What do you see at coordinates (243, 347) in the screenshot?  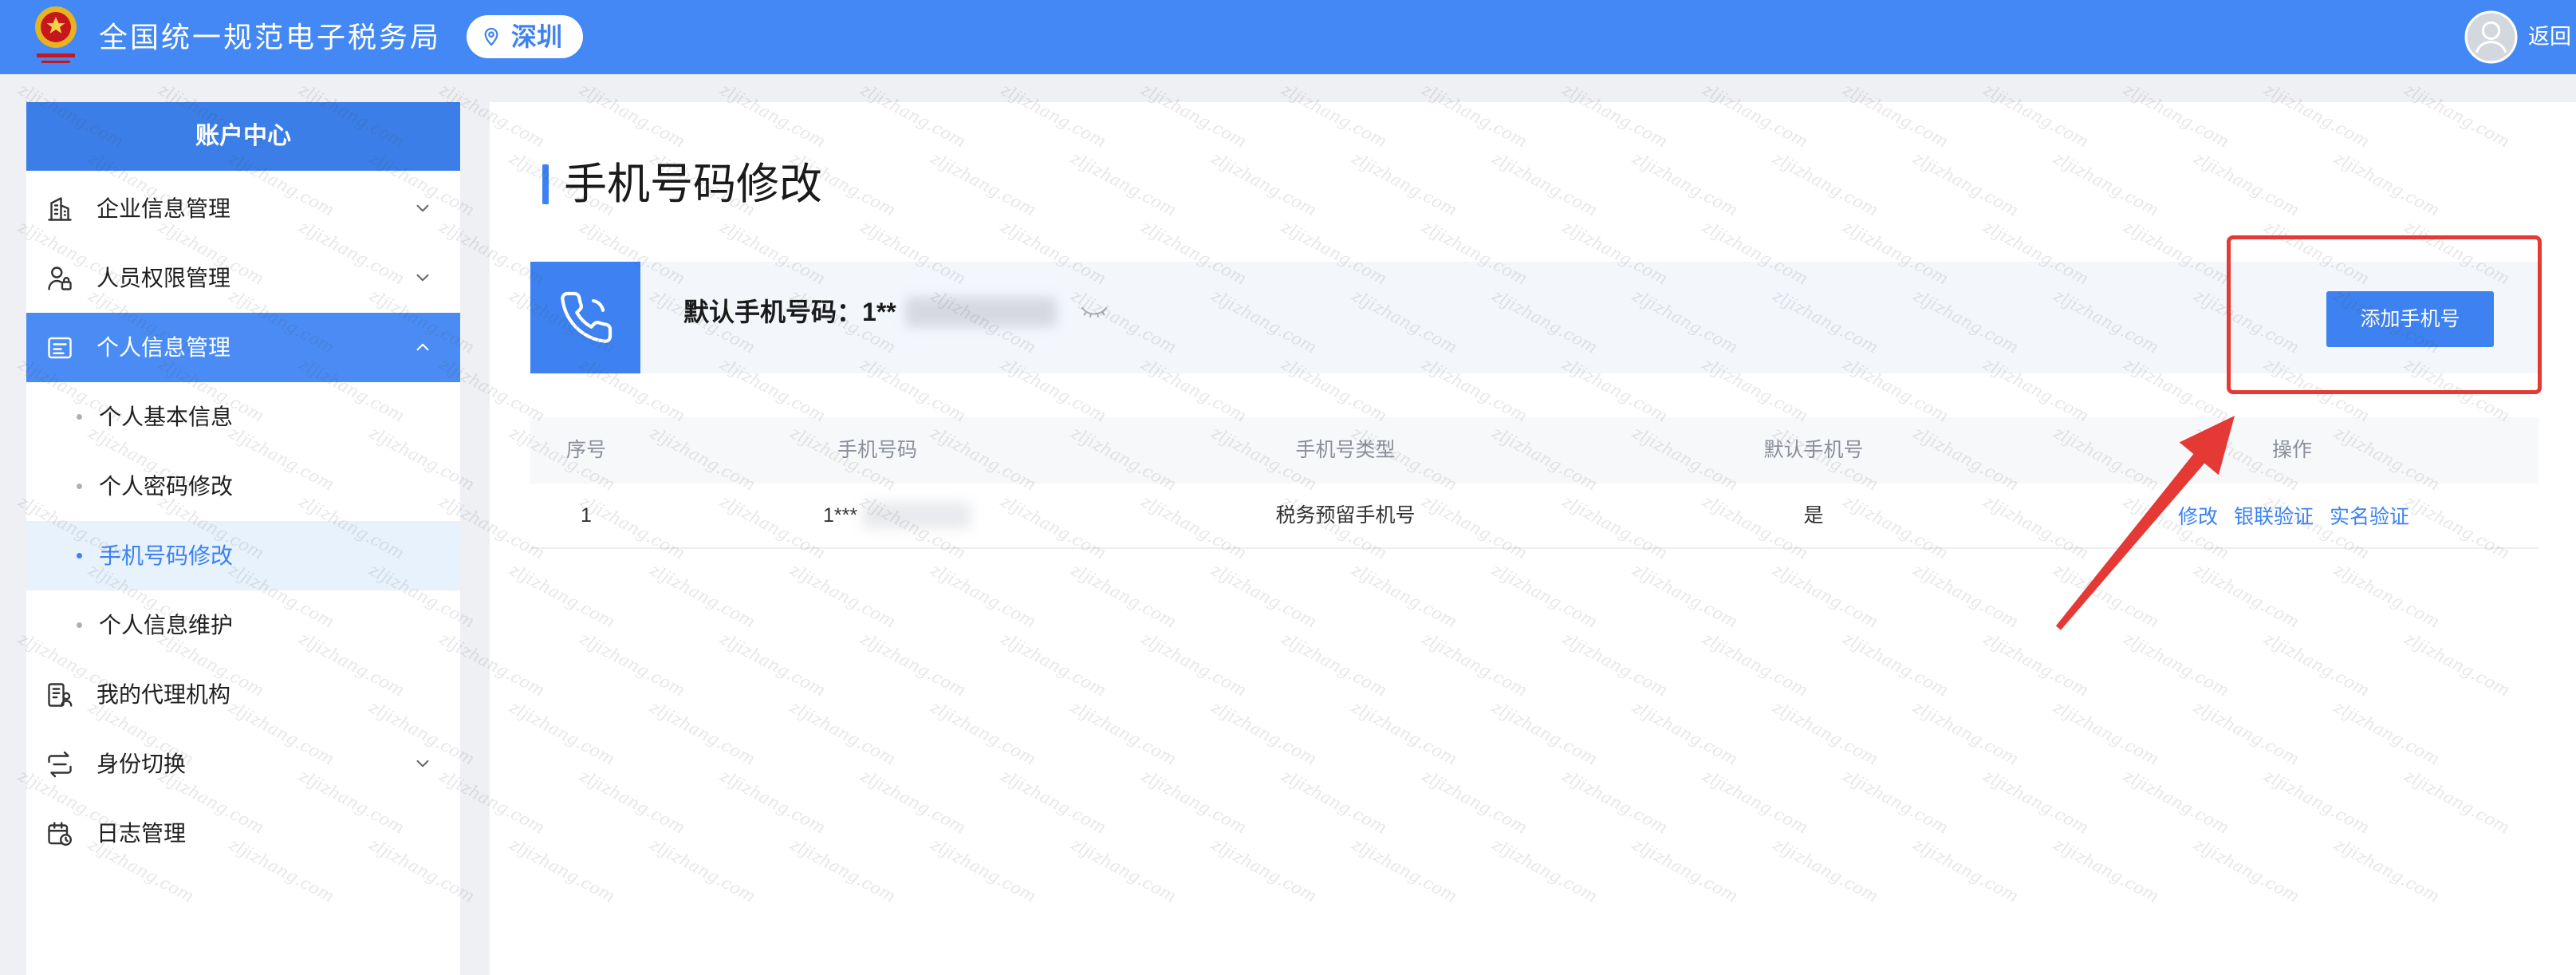 I see `sidebar-item-personal-info: 个人信息管理` at bounding box center [243, 347].